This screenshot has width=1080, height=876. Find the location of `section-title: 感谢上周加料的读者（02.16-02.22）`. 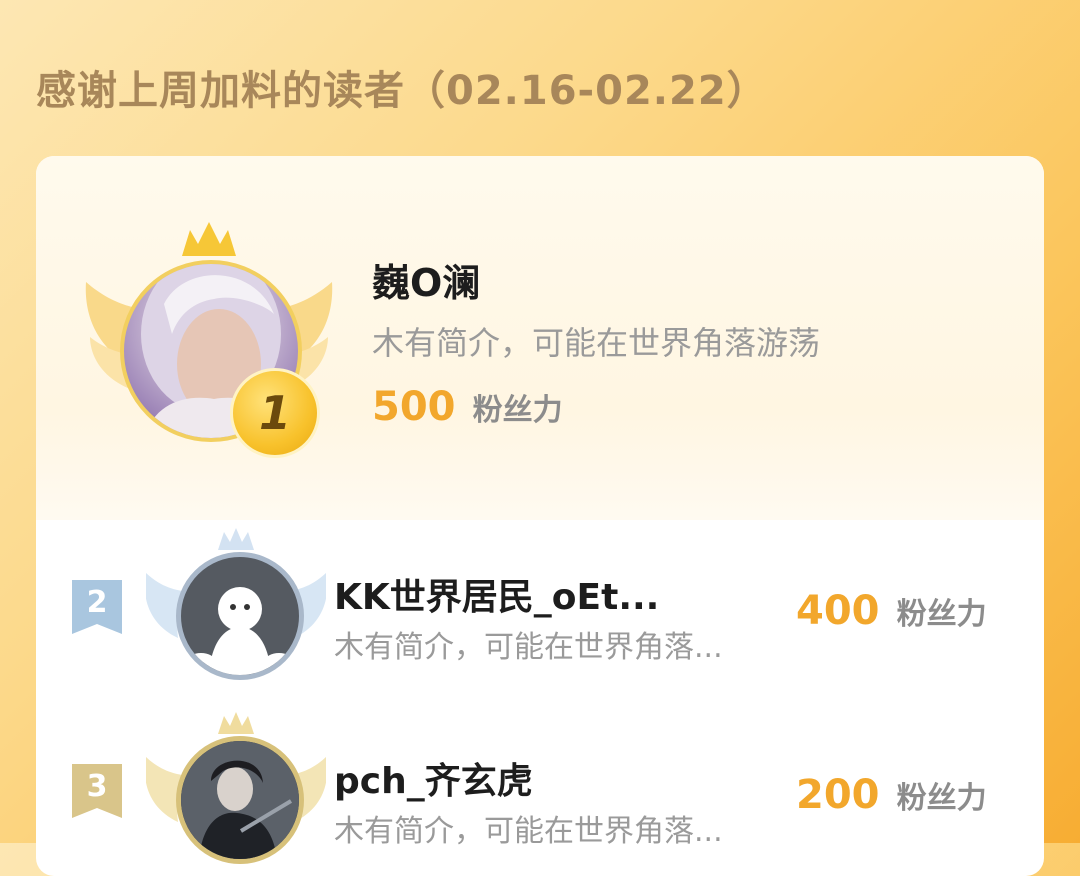

section-title: 感谢上周加料的读者（02.16-02.22） is located at coordinates (402, 91).